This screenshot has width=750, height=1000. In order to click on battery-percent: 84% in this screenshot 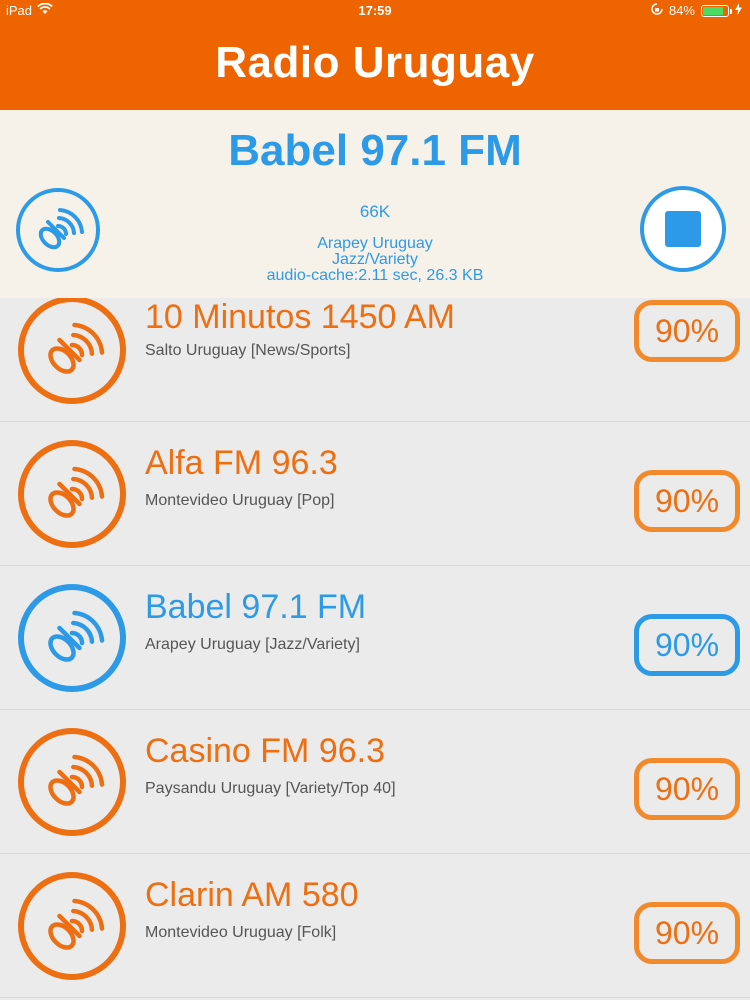, I will do `click(681, 10)`.